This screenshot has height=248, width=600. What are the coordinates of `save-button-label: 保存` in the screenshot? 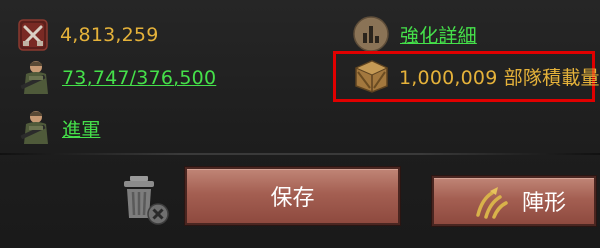 It's located at (292, 198).